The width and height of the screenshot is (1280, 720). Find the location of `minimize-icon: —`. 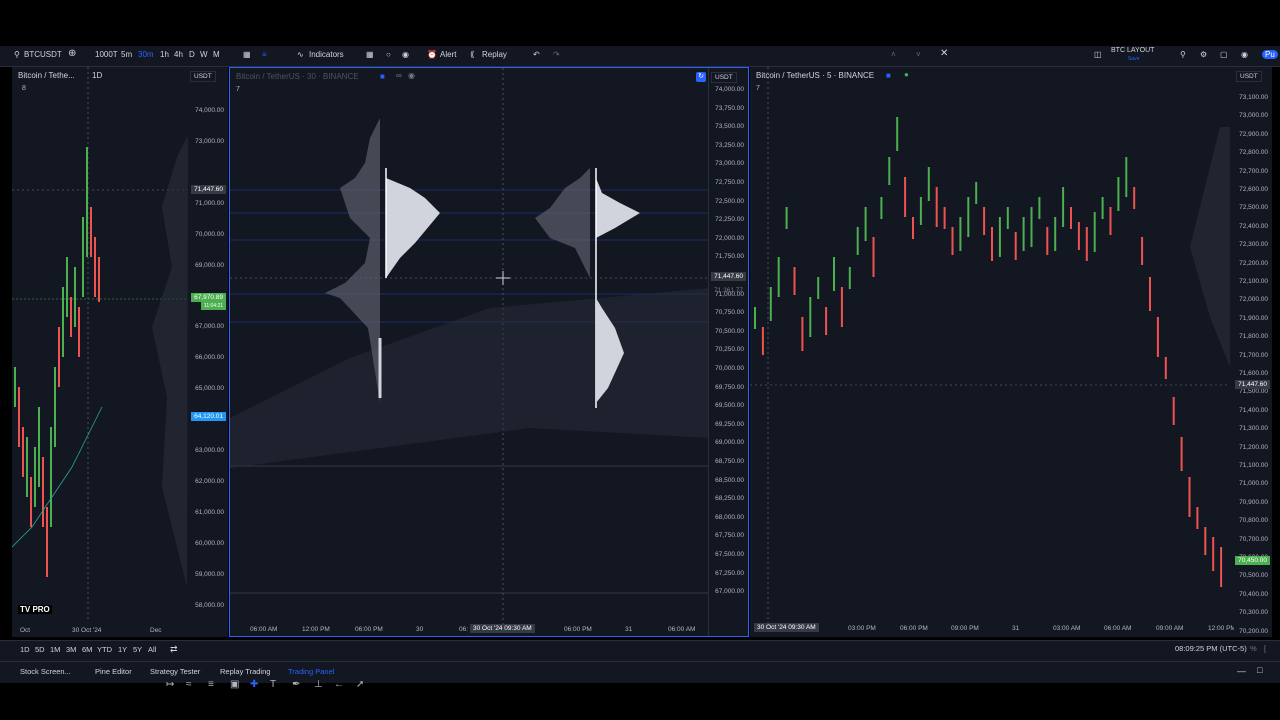

minimize-icon: — is located at coordinates (1241, 671).